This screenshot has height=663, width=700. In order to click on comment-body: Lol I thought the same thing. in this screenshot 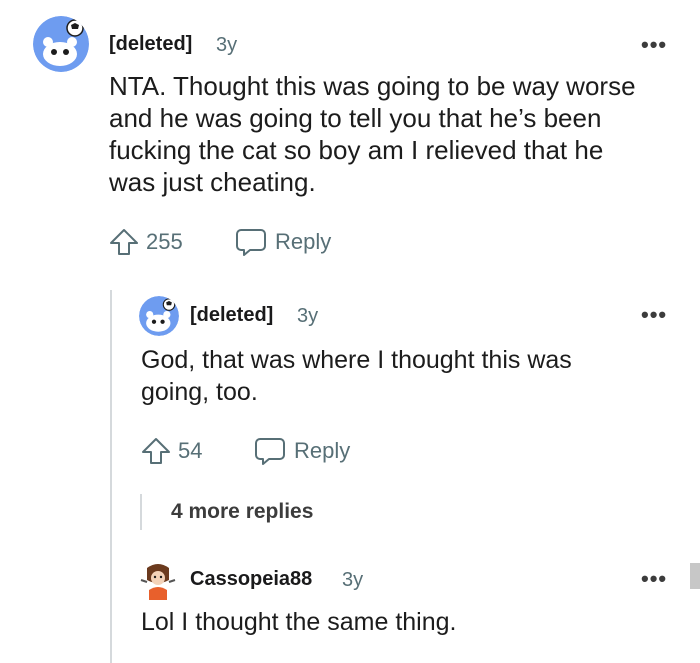, I will do `click(299, 622)`.